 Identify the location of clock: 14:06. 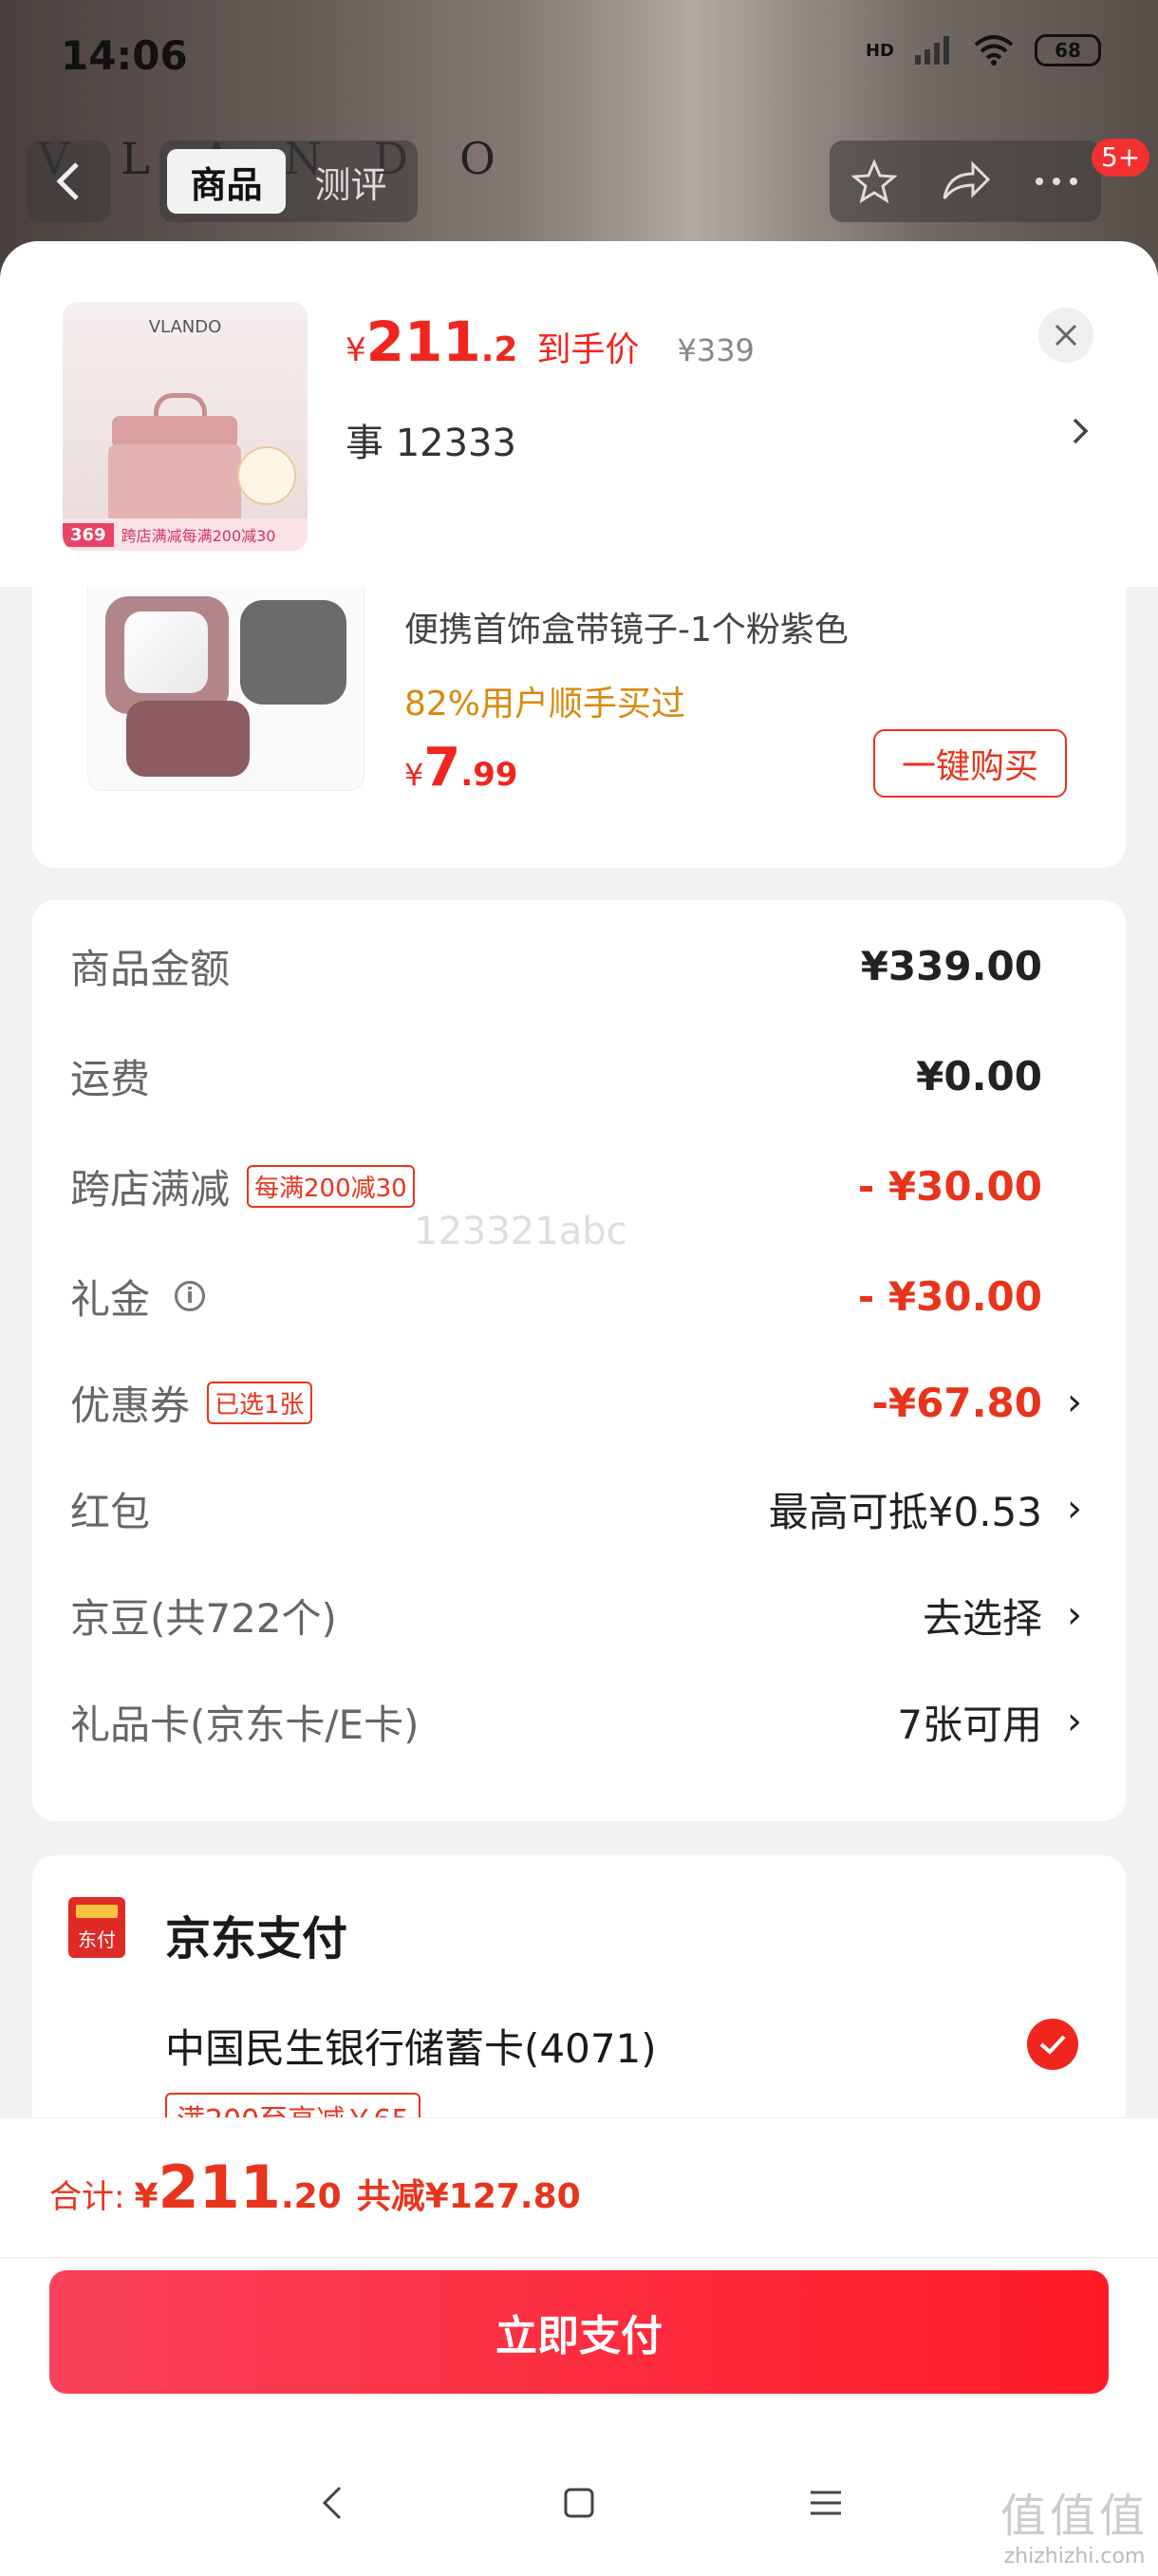
(124, 55).